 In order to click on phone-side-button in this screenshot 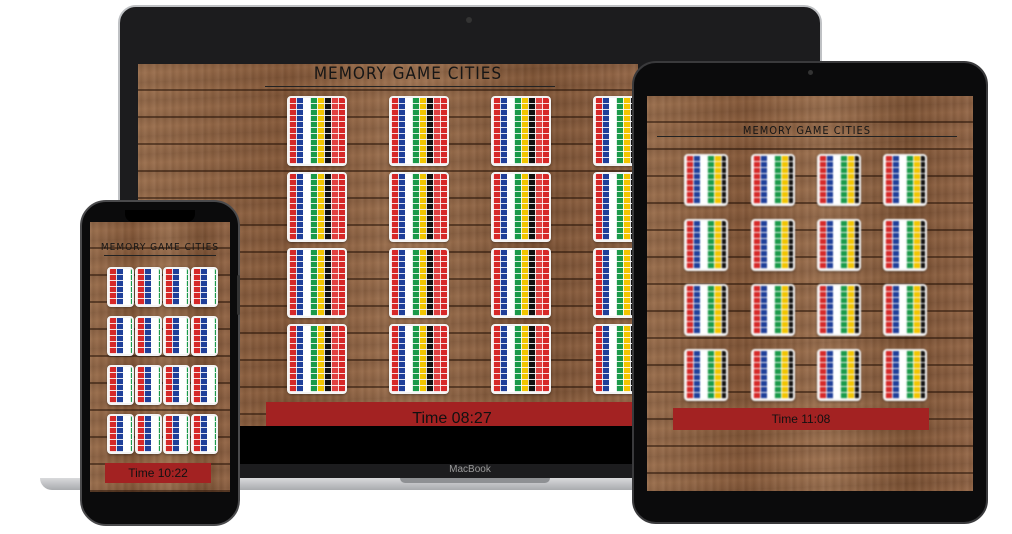, I will do `click(238, 295)`.